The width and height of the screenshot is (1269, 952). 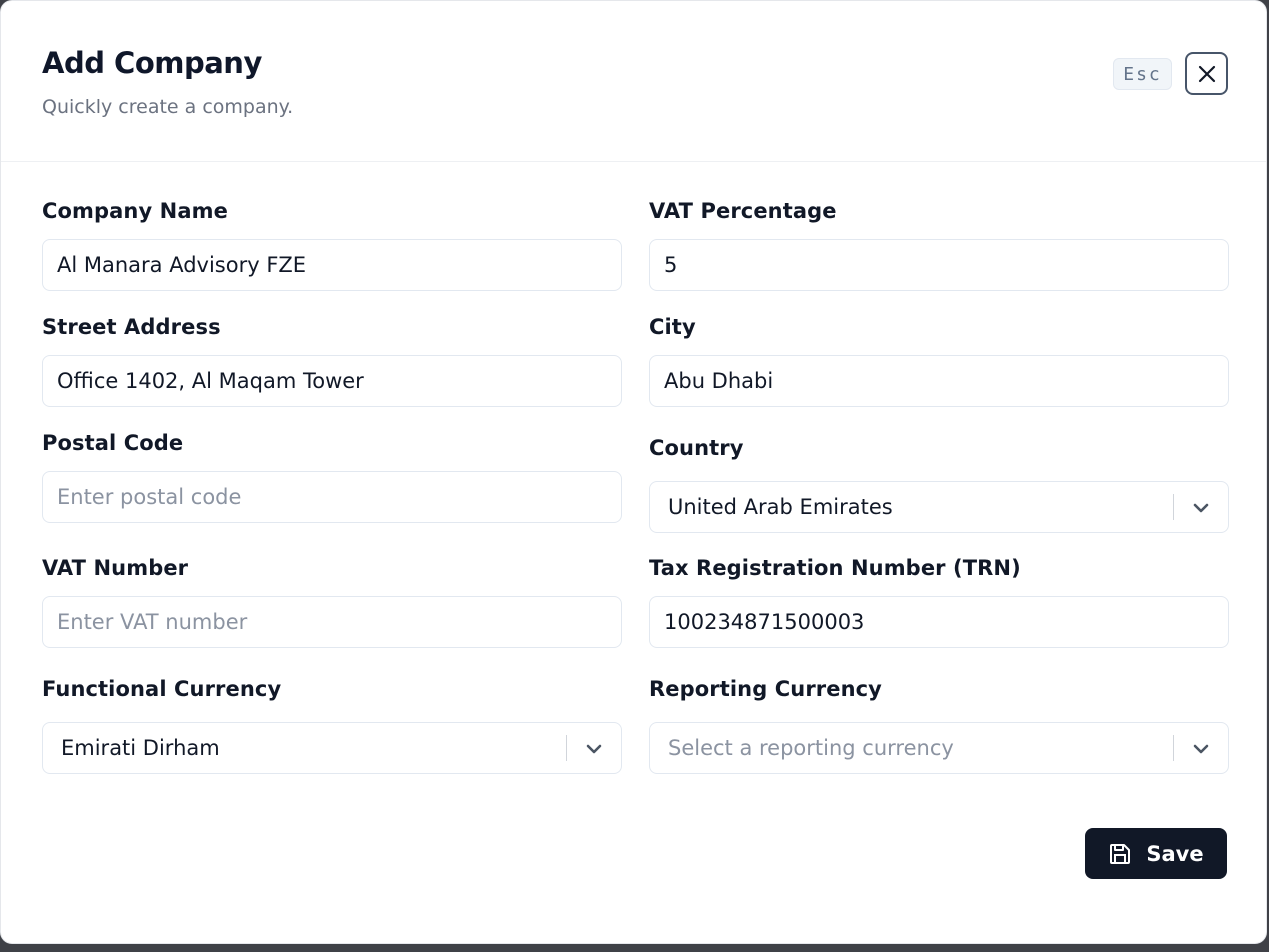 I want to click on reporting-currency-select: Select a reporting currency, so click(x=939, y=748).